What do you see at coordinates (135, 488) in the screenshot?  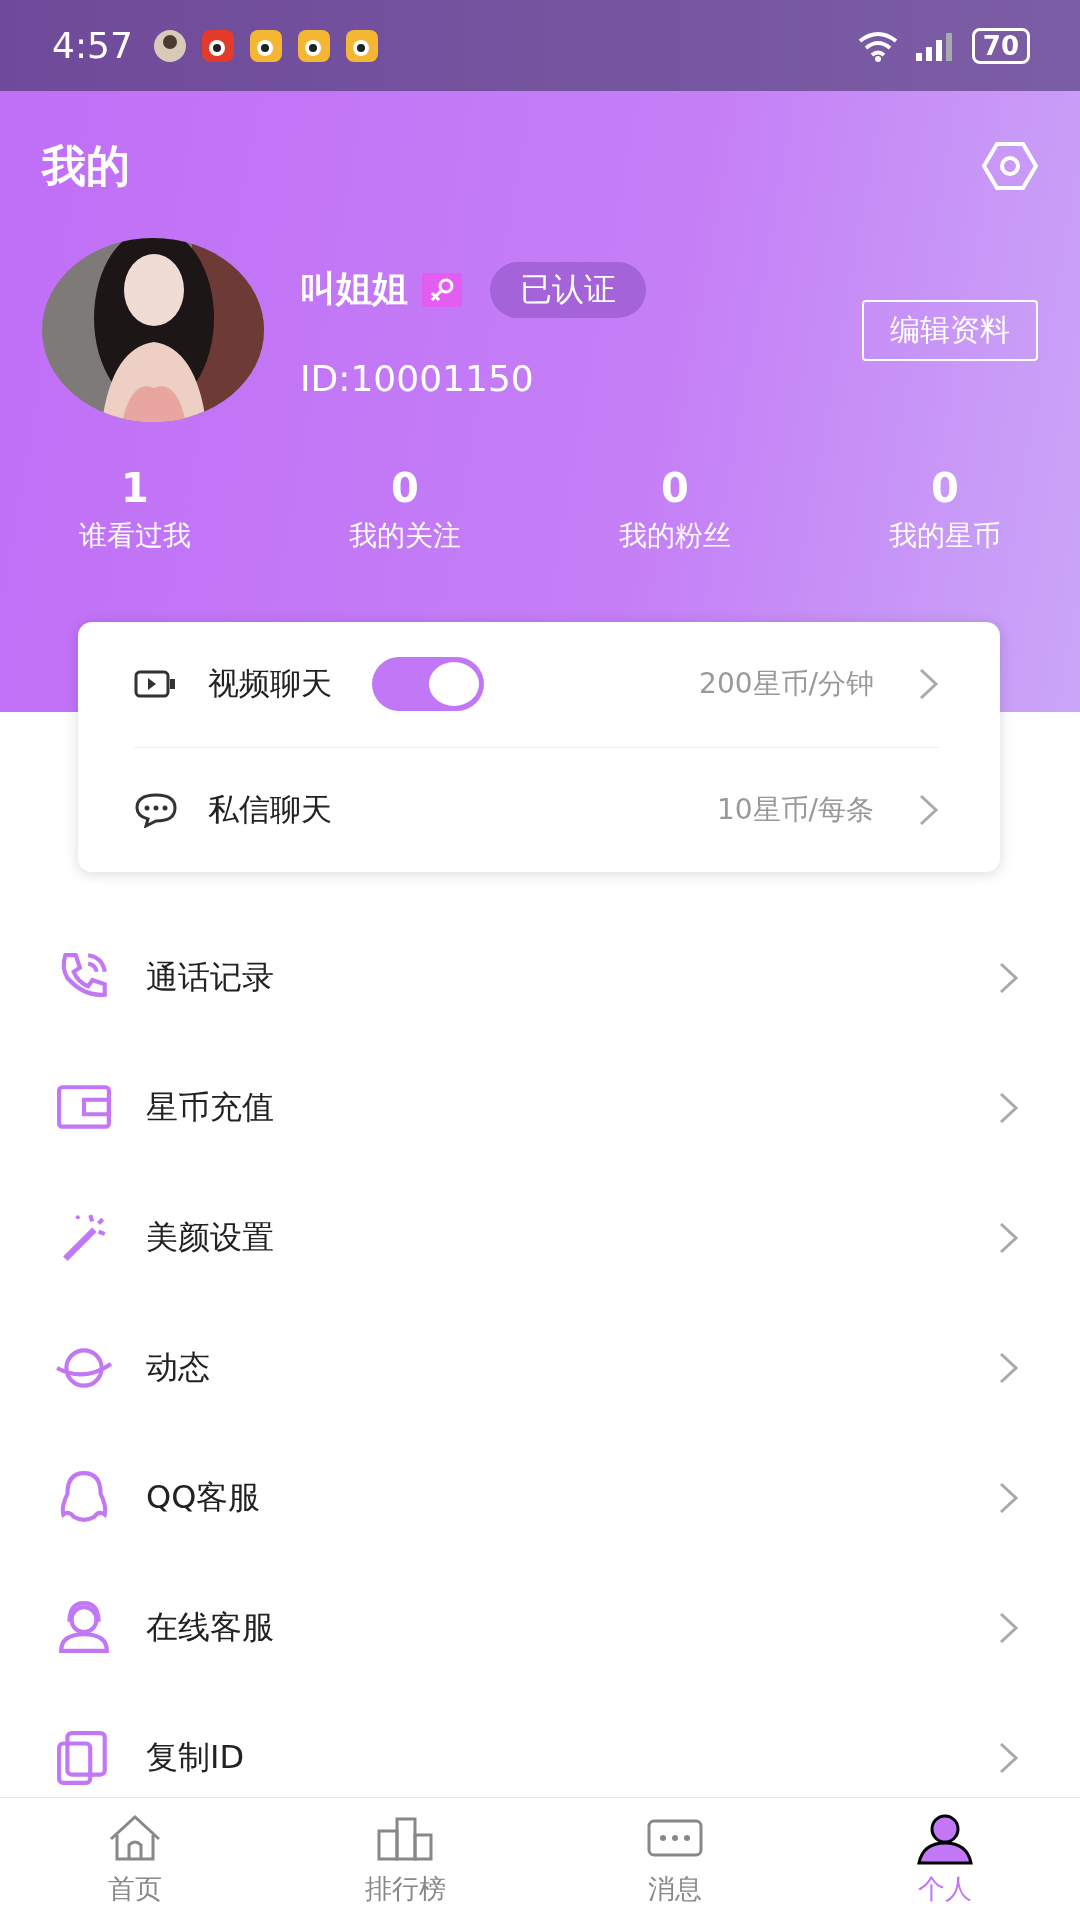 I see `stat-value: 1` at bounding box center [135, 488].